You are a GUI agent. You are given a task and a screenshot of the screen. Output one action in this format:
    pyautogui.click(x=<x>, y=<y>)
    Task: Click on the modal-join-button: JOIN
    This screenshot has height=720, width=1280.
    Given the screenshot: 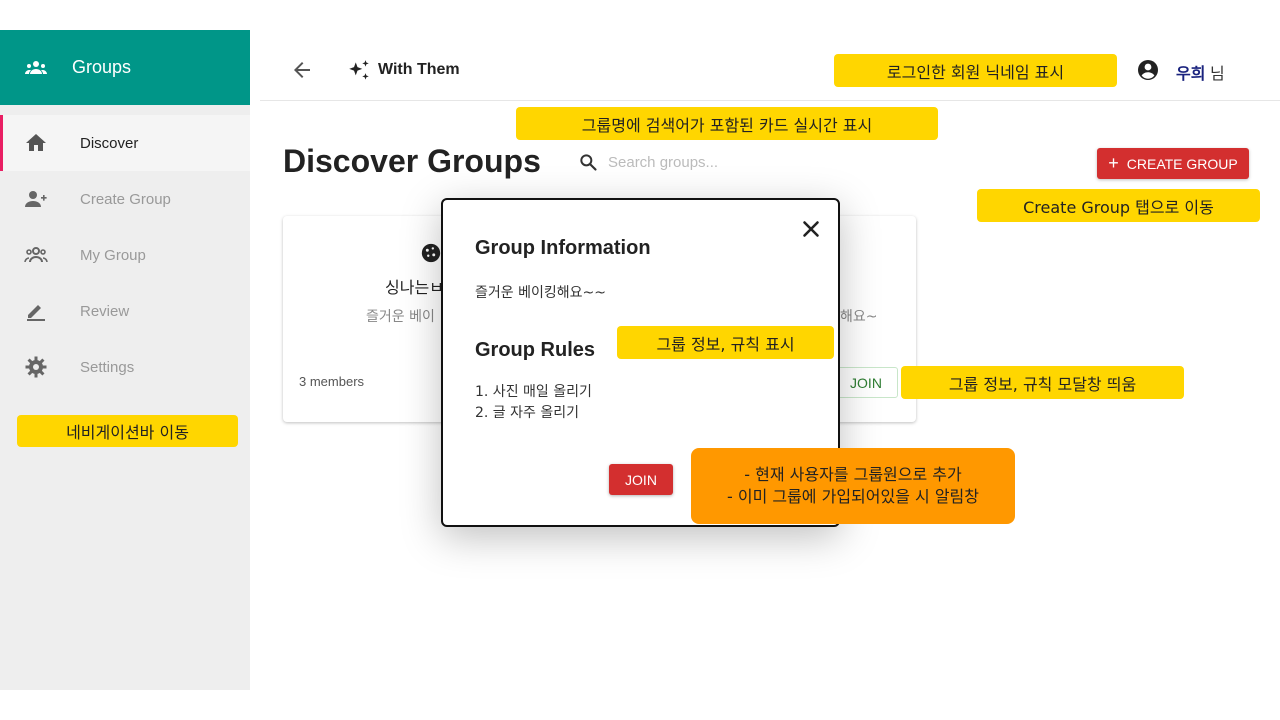 What is the action you would take?
    pyautogui.click(x=641, y=479)
    